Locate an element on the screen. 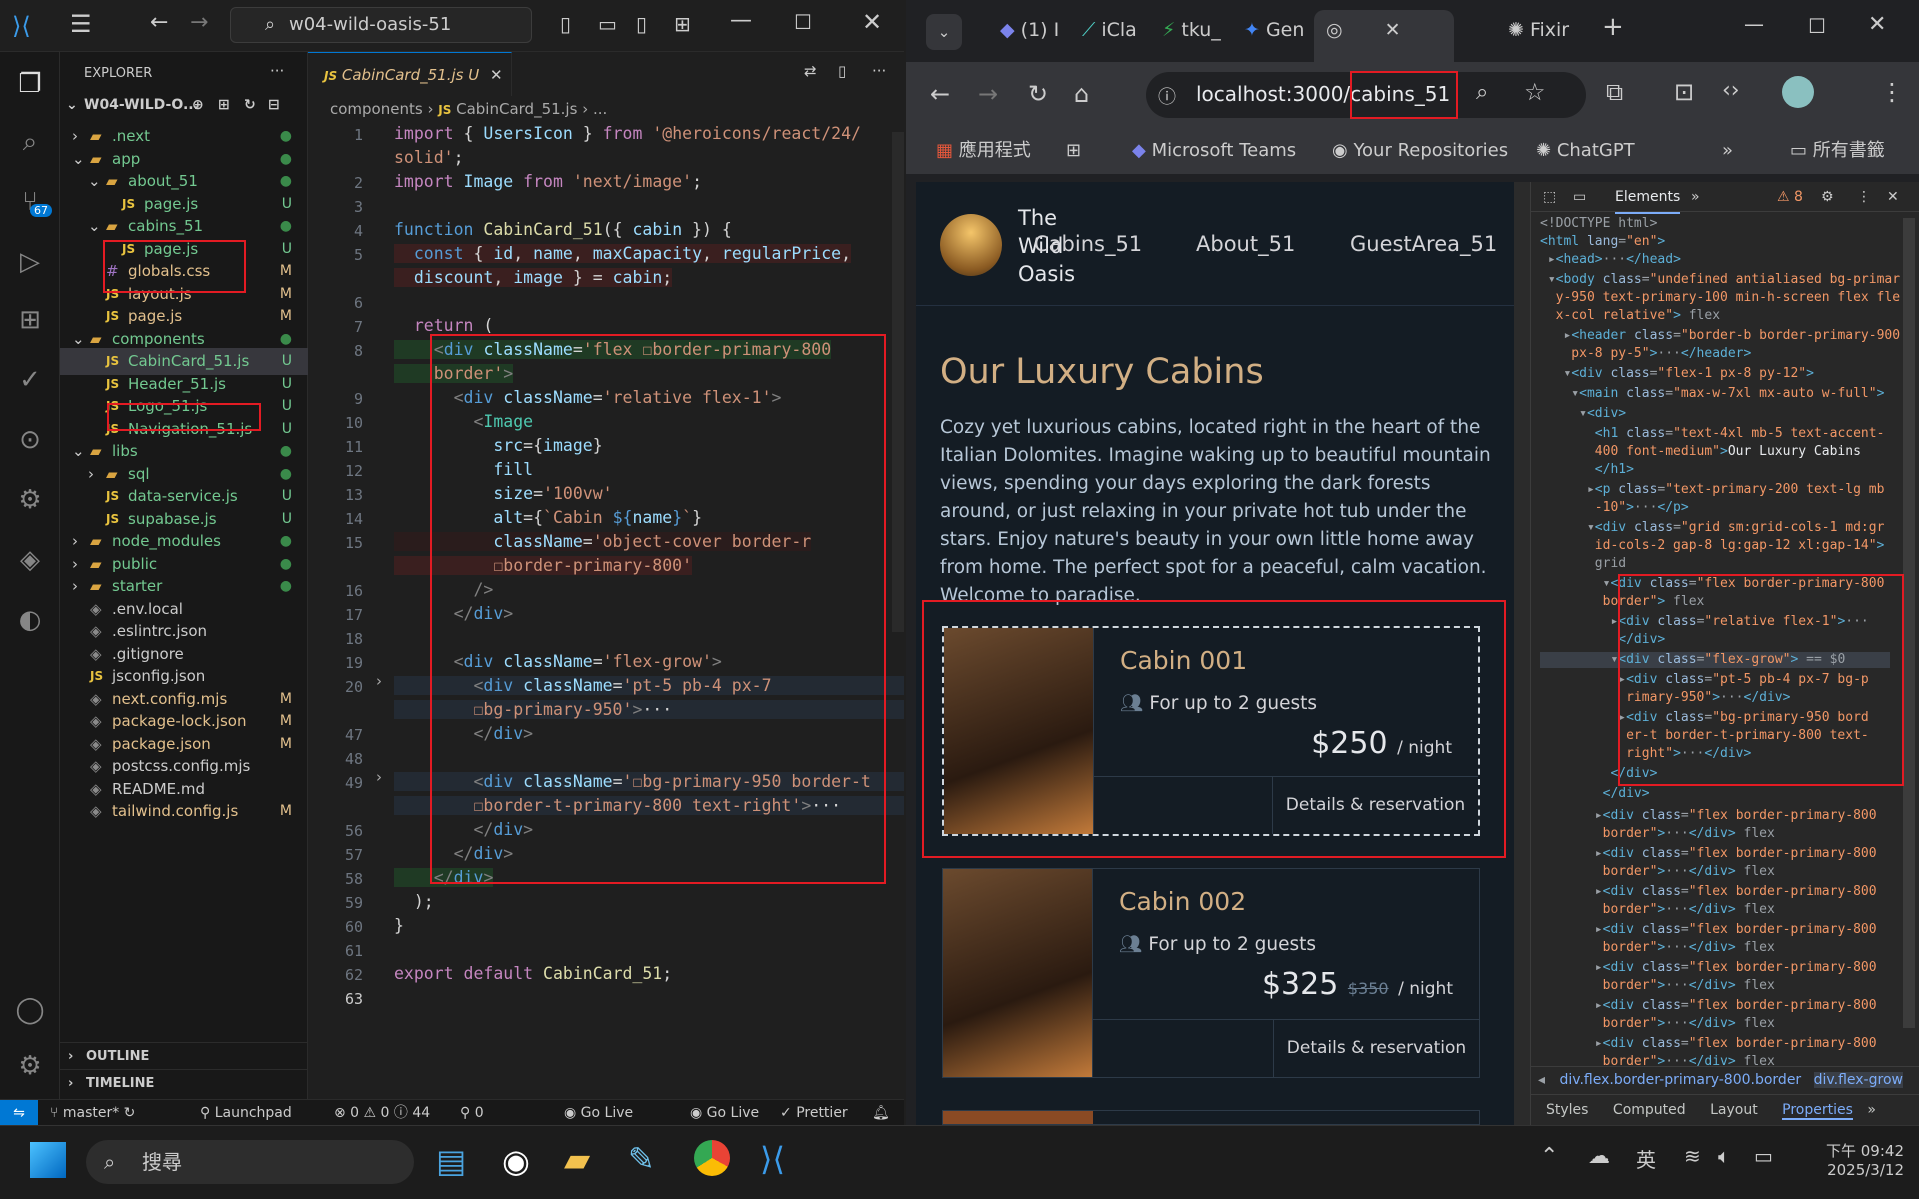 The height and width of the screenshot is (1199, 1919). app-icon: ◉ is located at coordinates (516, 1161).